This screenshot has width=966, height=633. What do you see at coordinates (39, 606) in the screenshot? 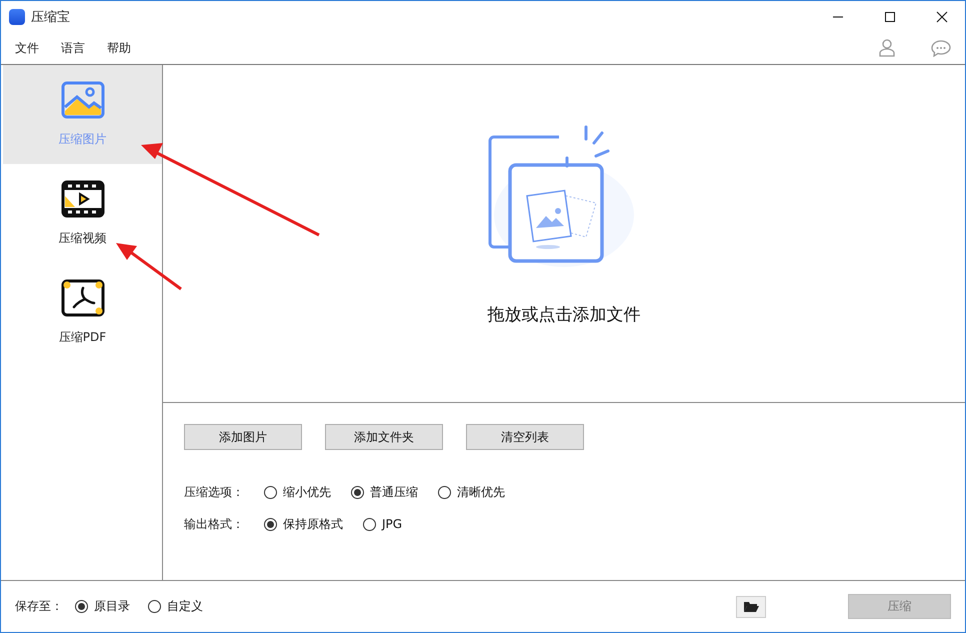
I see `save-to-label: 保存至：` at bounding box center [39, 606].